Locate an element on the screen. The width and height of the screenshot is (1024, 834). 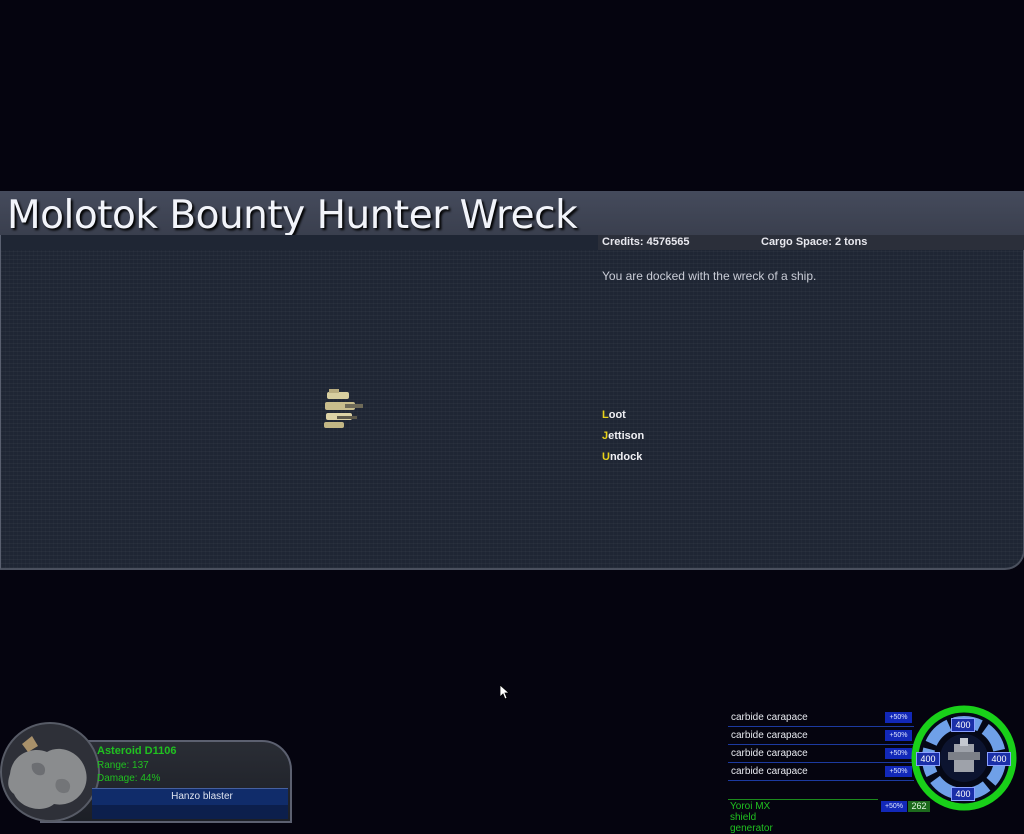
title-bar: Molotok Bounty Hunter Wreck is located at coordinates (512, 214).